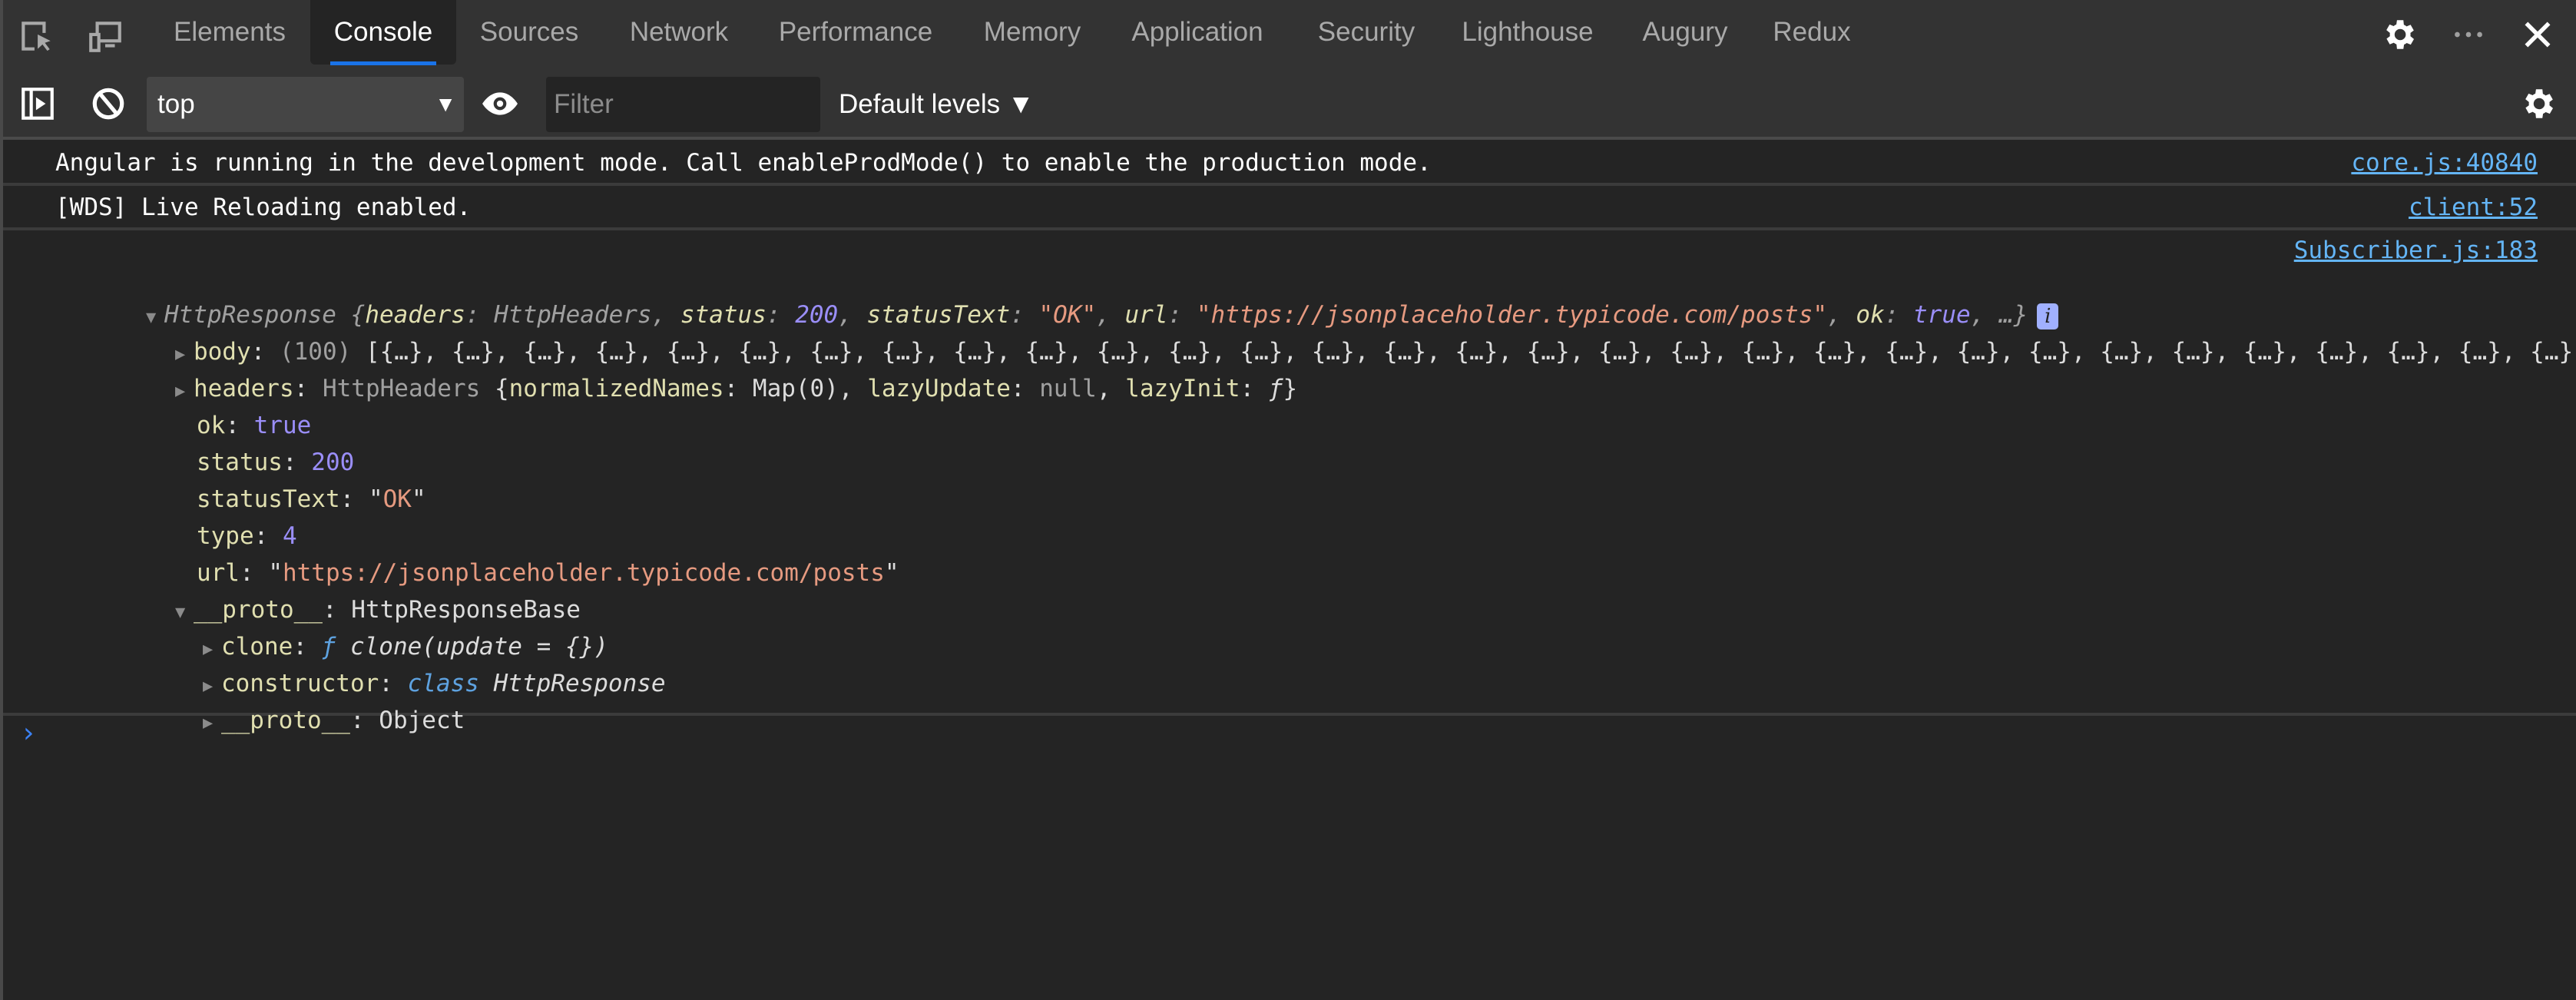 The image size is (2576, 1000). What do you see at coordinates (679, 32) in the screenshot?
I see `tab-network: Network` at bounding box center [679, 32].